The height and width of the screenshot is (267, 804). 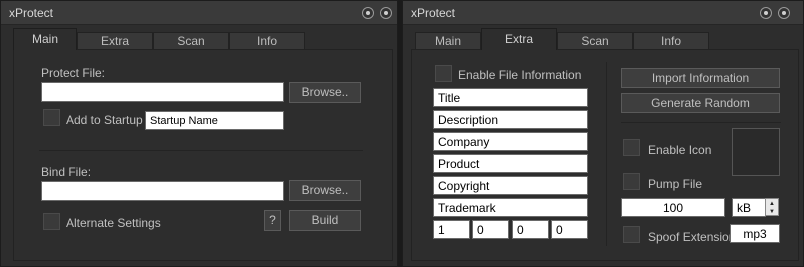 What do you see at coordinates (451, 229) in the screenshot?
I see `version-major-field` at bounding box center [451, 229].